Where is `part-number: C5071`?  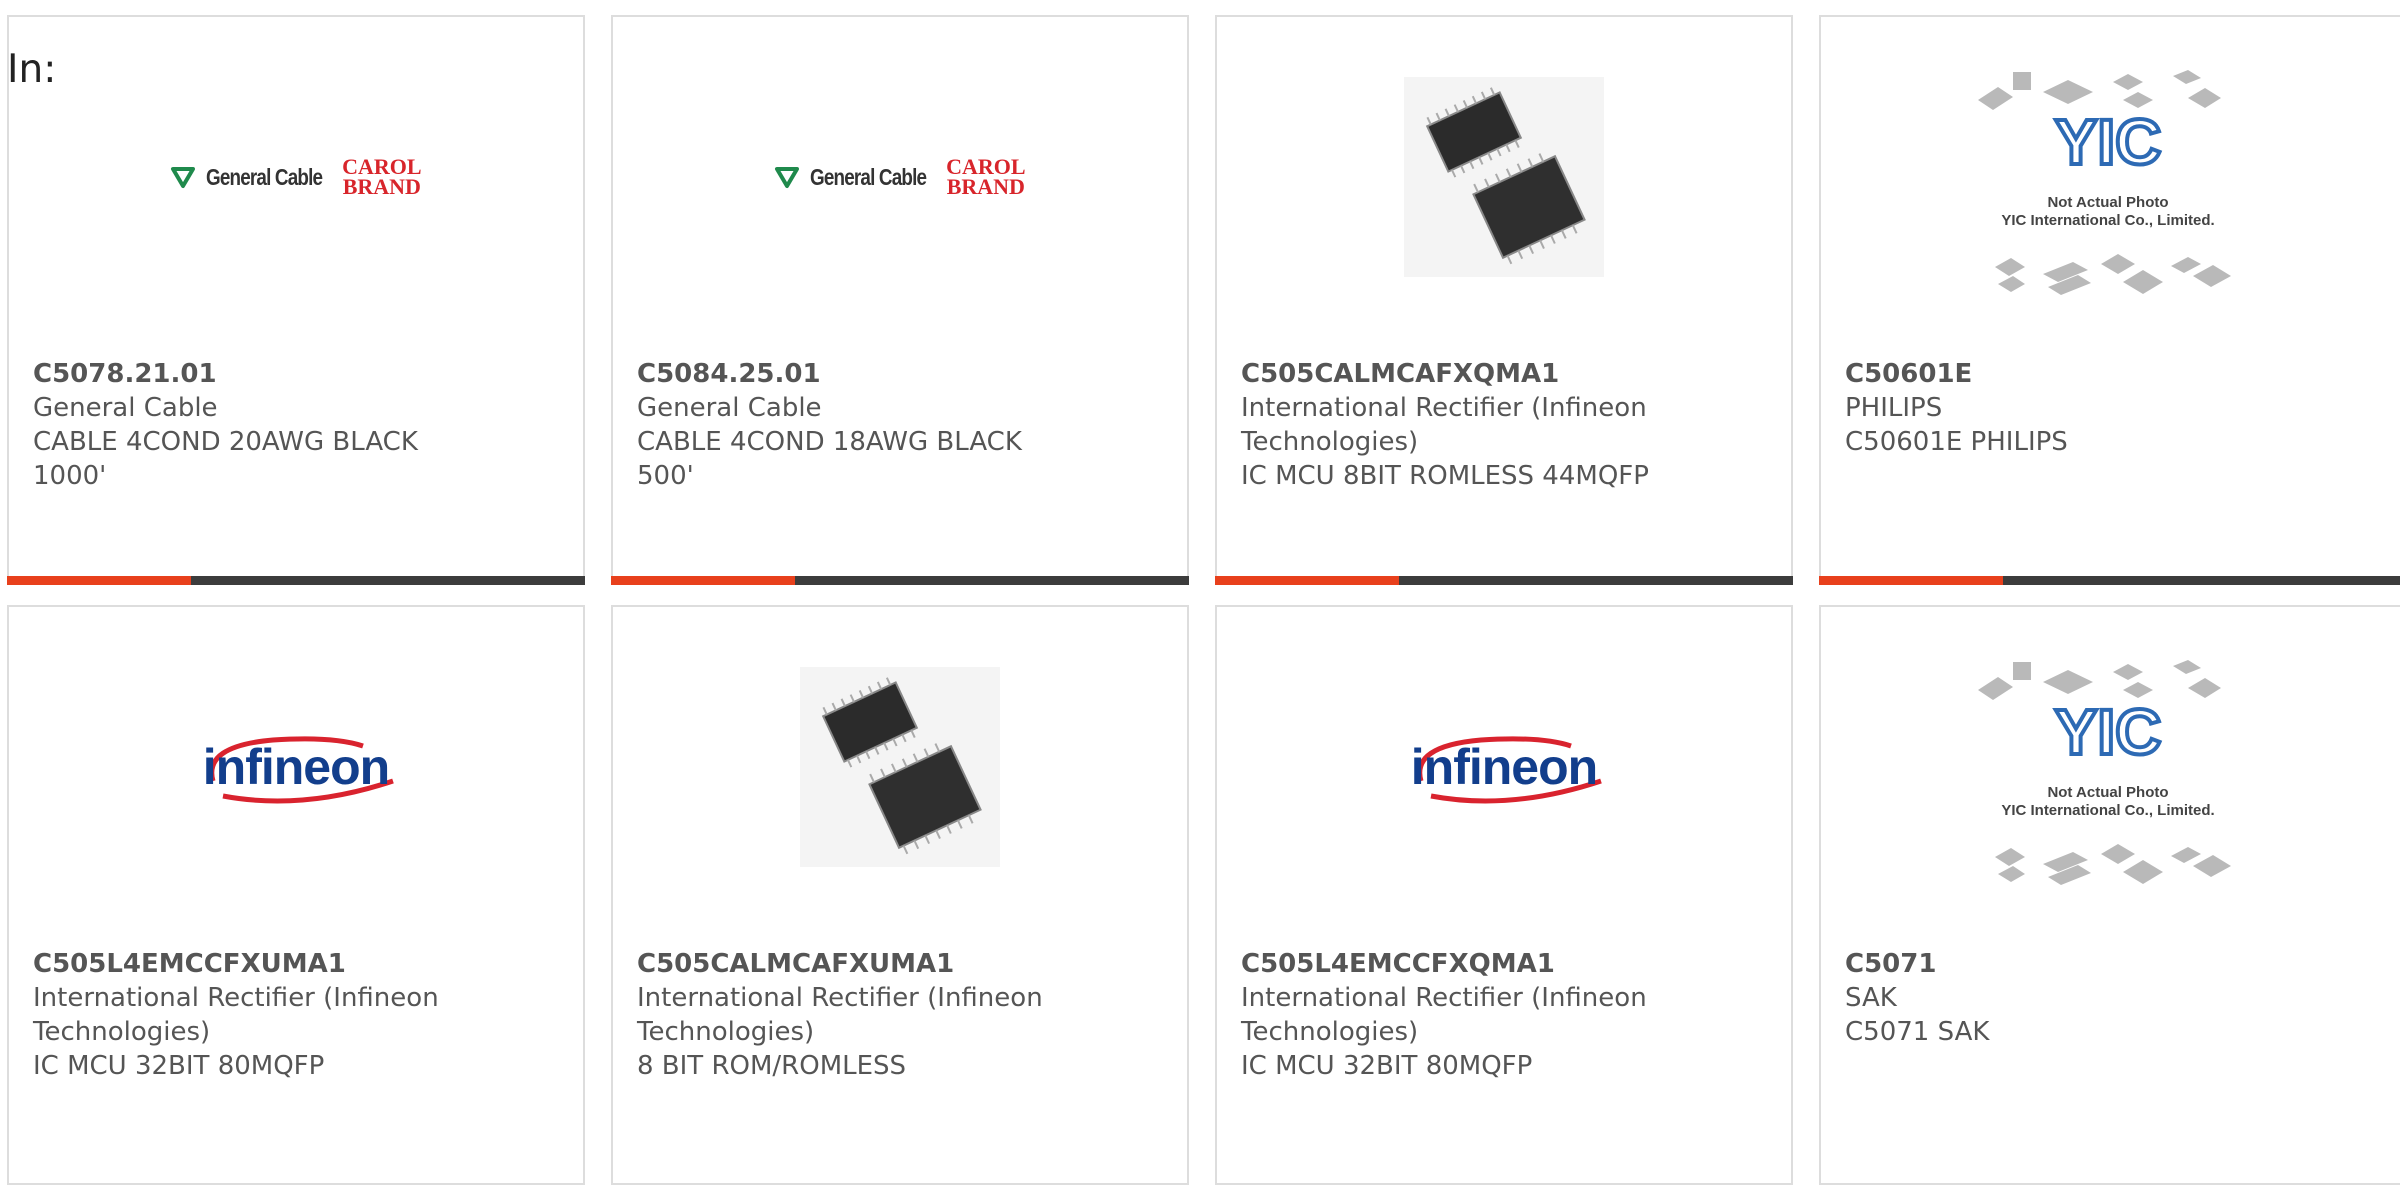 part-number: C5071 is located at coordinates (2071, 964).